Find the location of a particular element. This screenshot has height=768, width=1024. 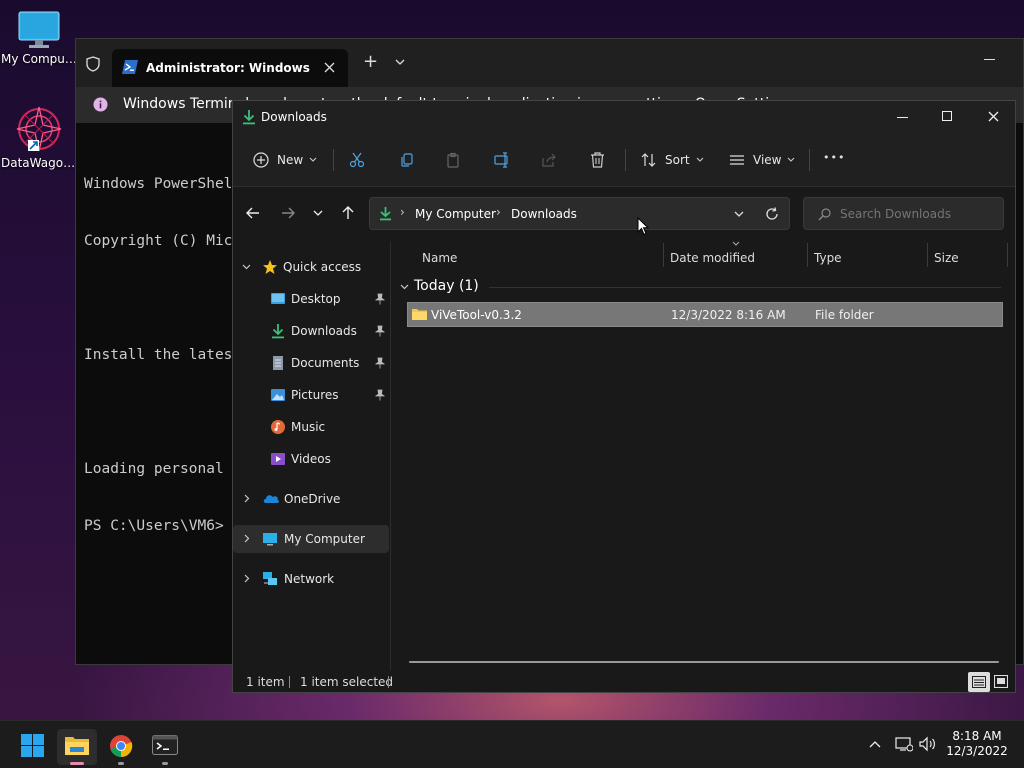

column-header-name: Name is located at coordinates (439, 258).